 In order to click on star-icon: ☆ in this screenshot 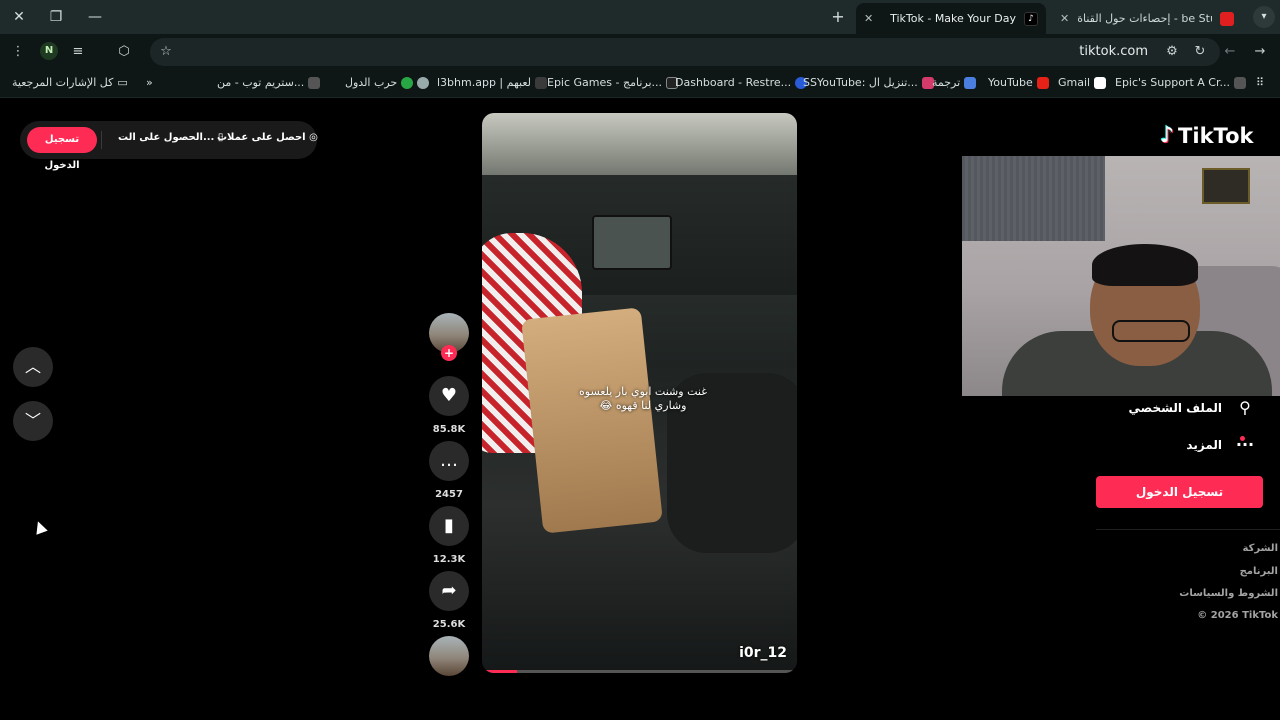, I will do `click(166, 52)`.